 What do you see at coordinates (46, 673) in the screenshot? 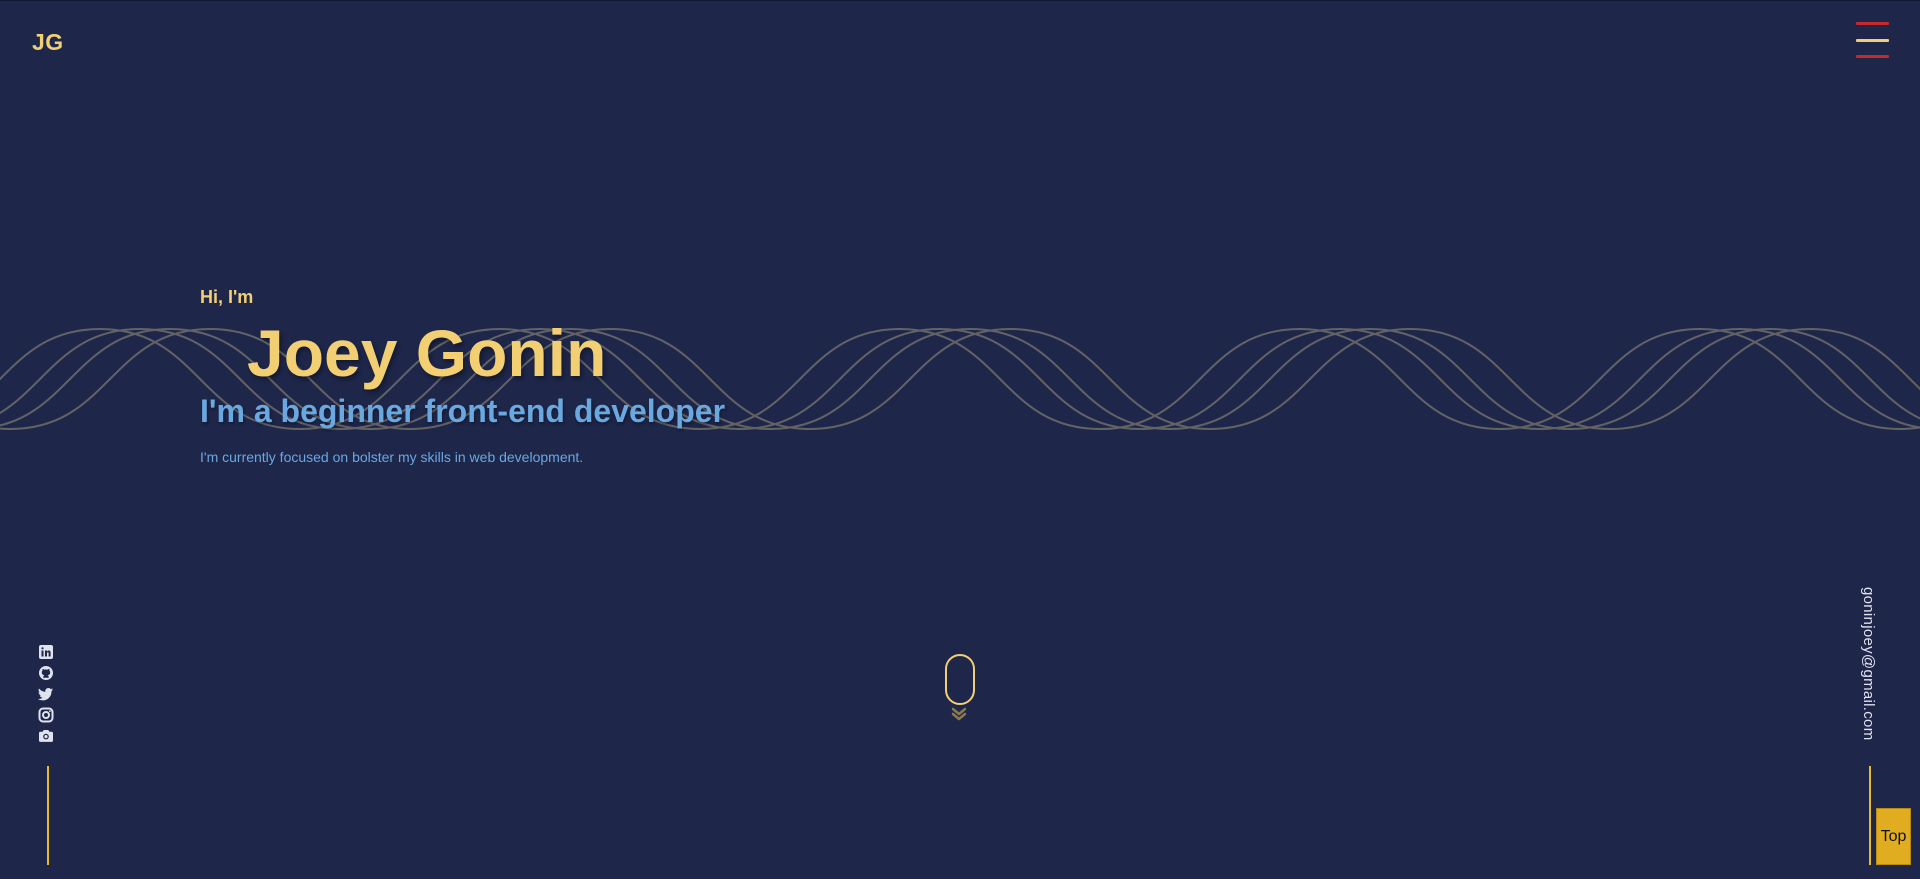
I see `github-icon` at bounding box center [46, 673].